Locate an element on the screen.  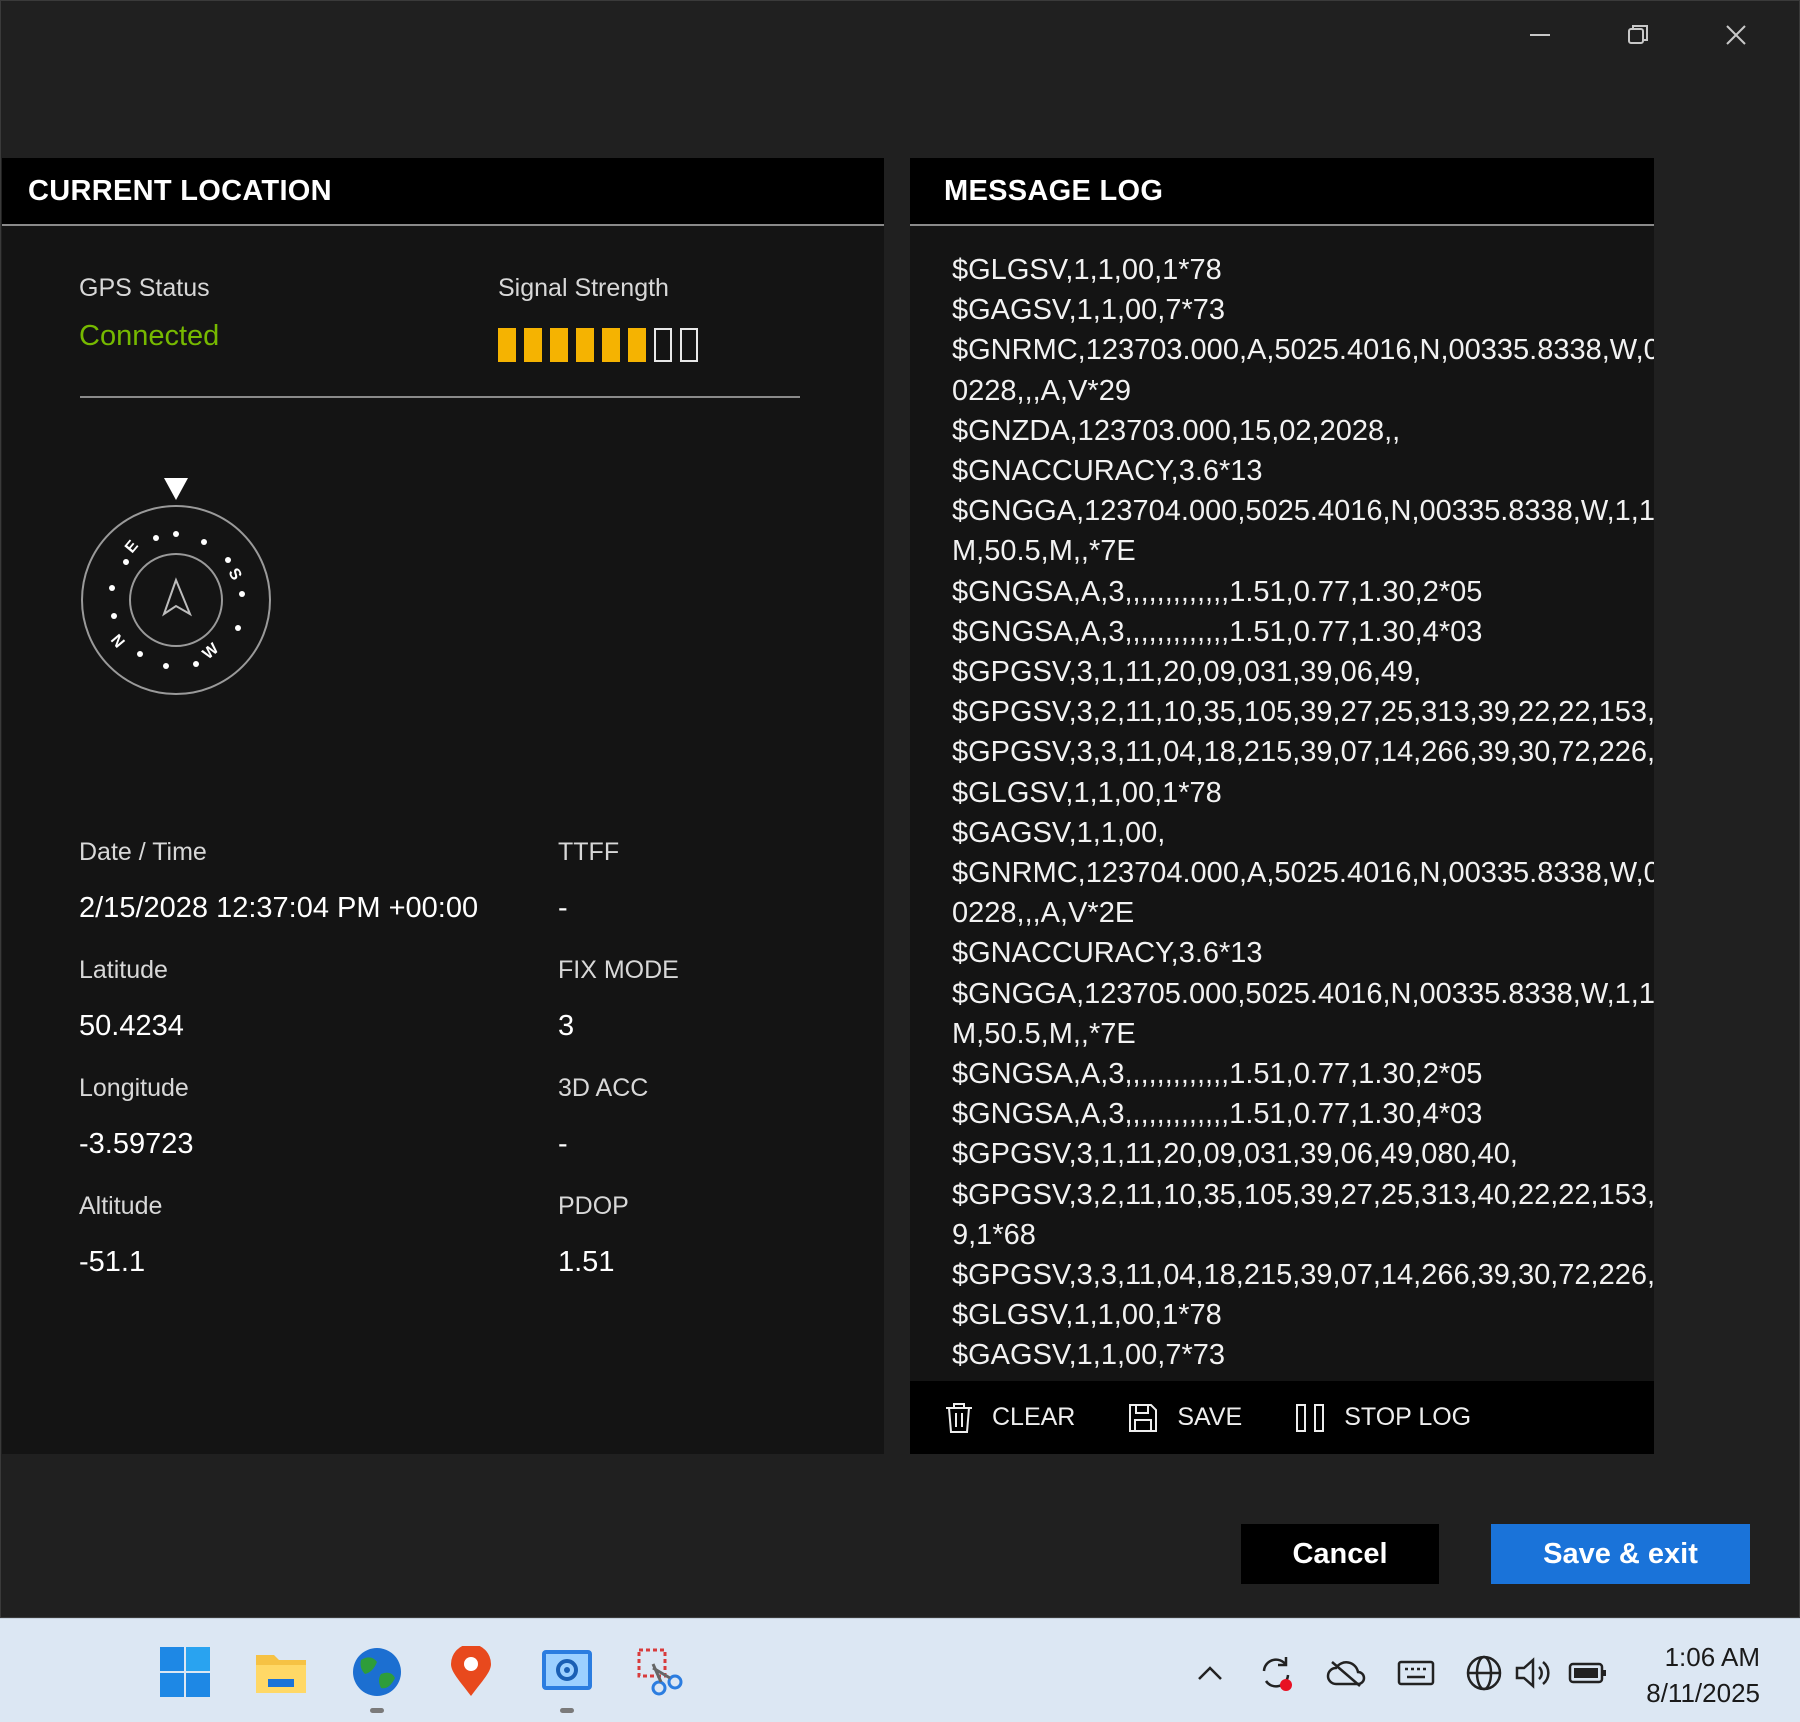
keyboard-tray-button is located at coordinates (1416, 1673).